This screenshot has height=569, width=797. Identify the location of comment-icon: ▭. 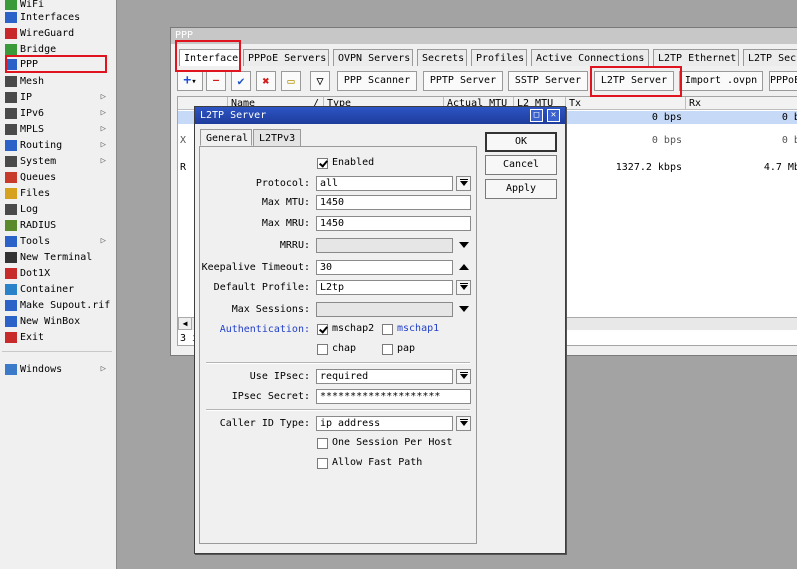
(291, 81).